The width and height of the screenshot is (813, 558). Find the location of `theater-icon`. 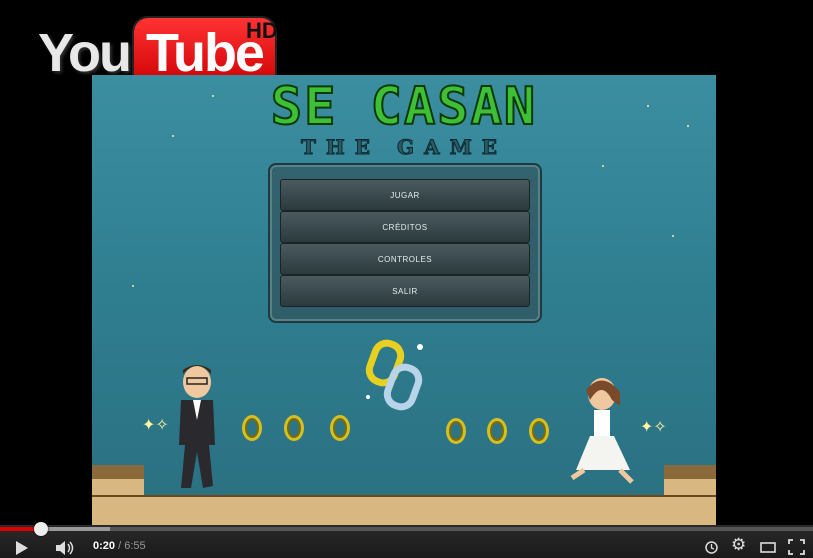

theater-icon is located at coordinates (768, 547).